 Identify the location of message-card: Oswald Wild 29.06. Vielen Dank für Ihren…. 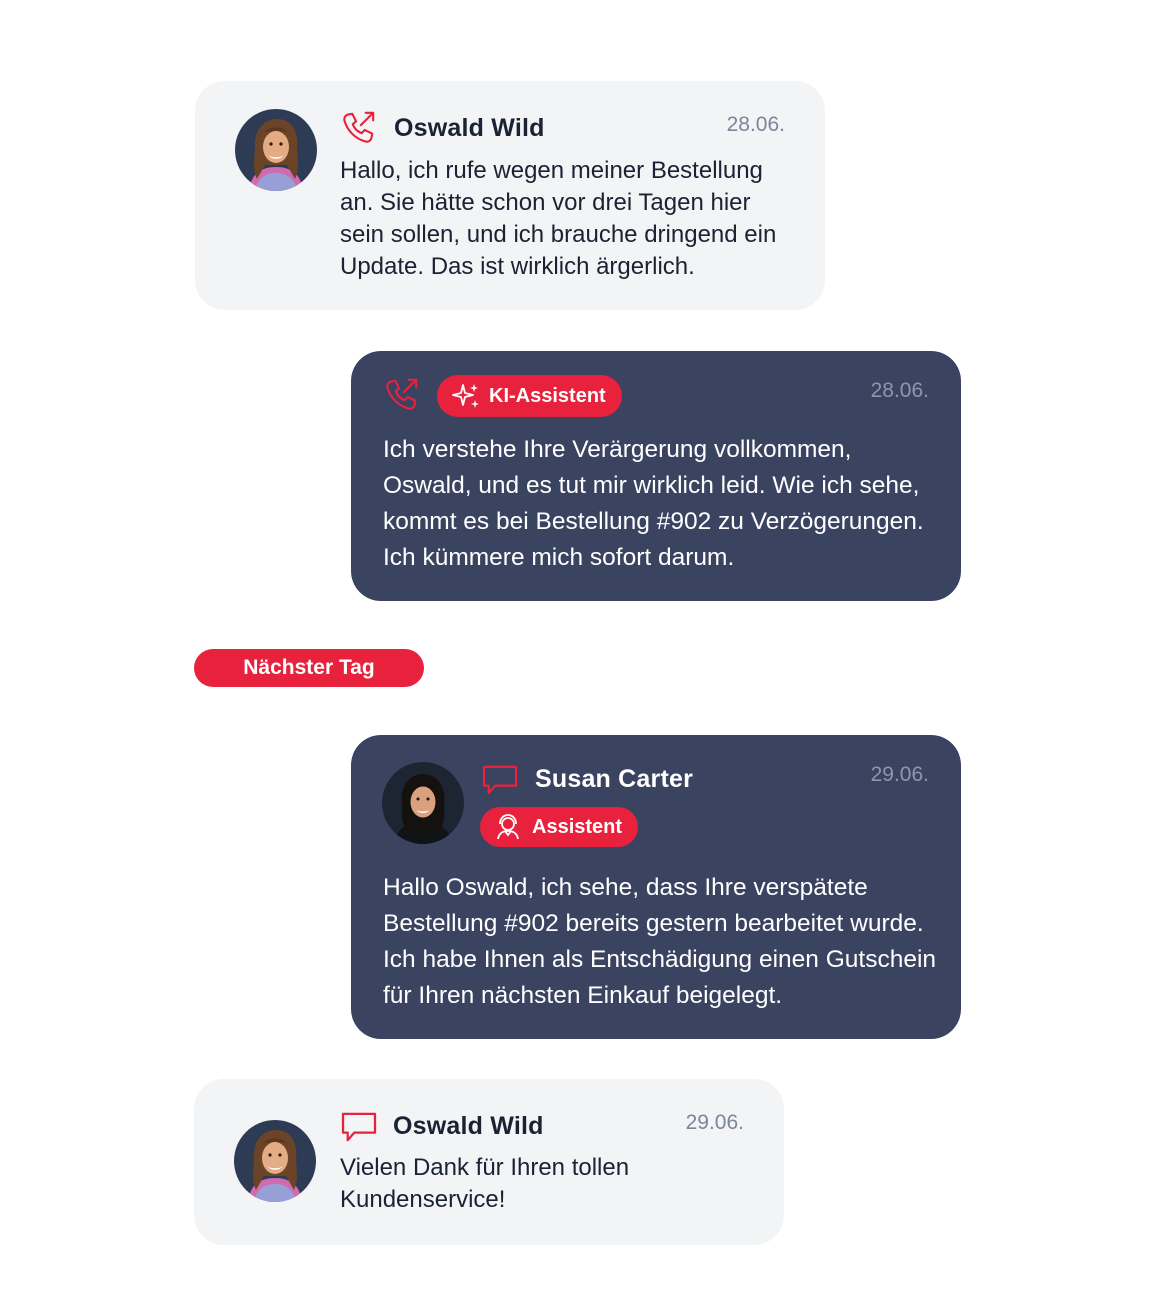
(489, 1162).